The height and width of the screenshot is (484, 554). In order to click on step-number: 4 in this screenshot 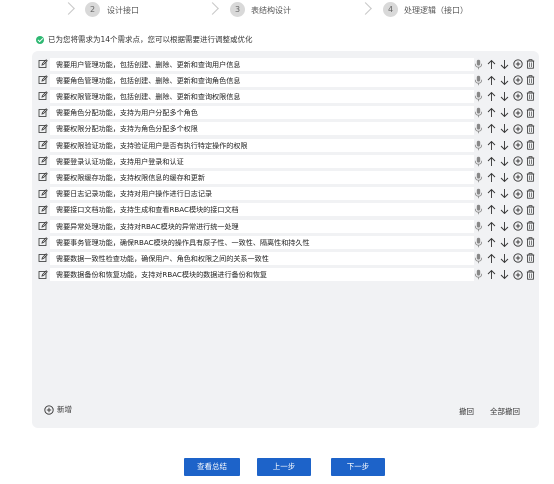, I will do `click(390, 9)`.